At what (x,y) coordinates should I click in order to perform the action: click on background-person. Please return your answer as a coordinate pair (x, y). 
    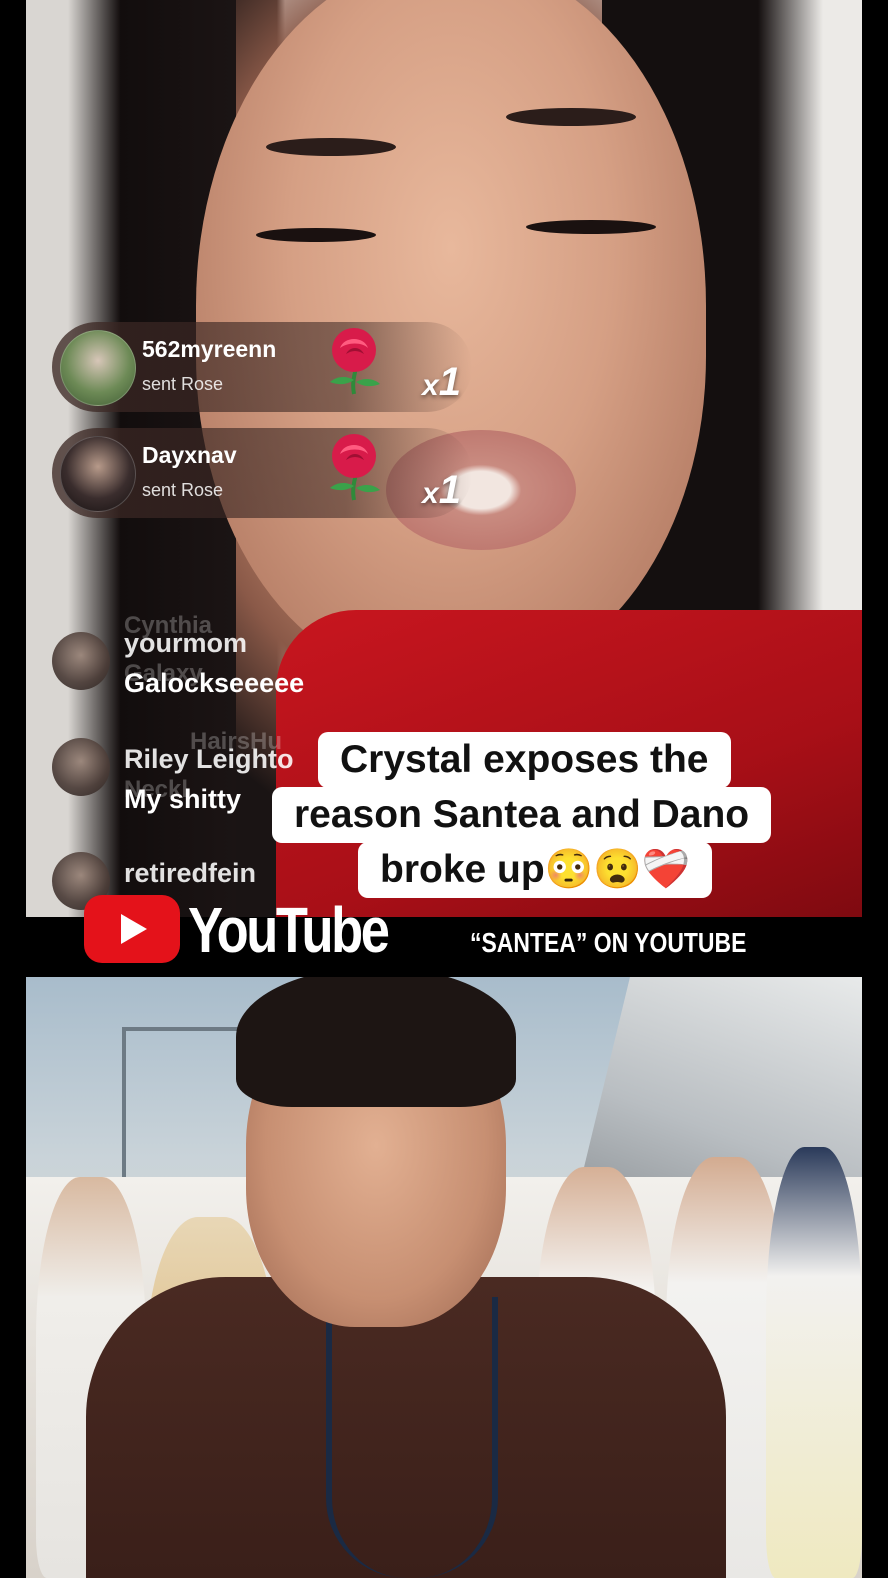
    Looking at the image, I should click on (814, 1362).